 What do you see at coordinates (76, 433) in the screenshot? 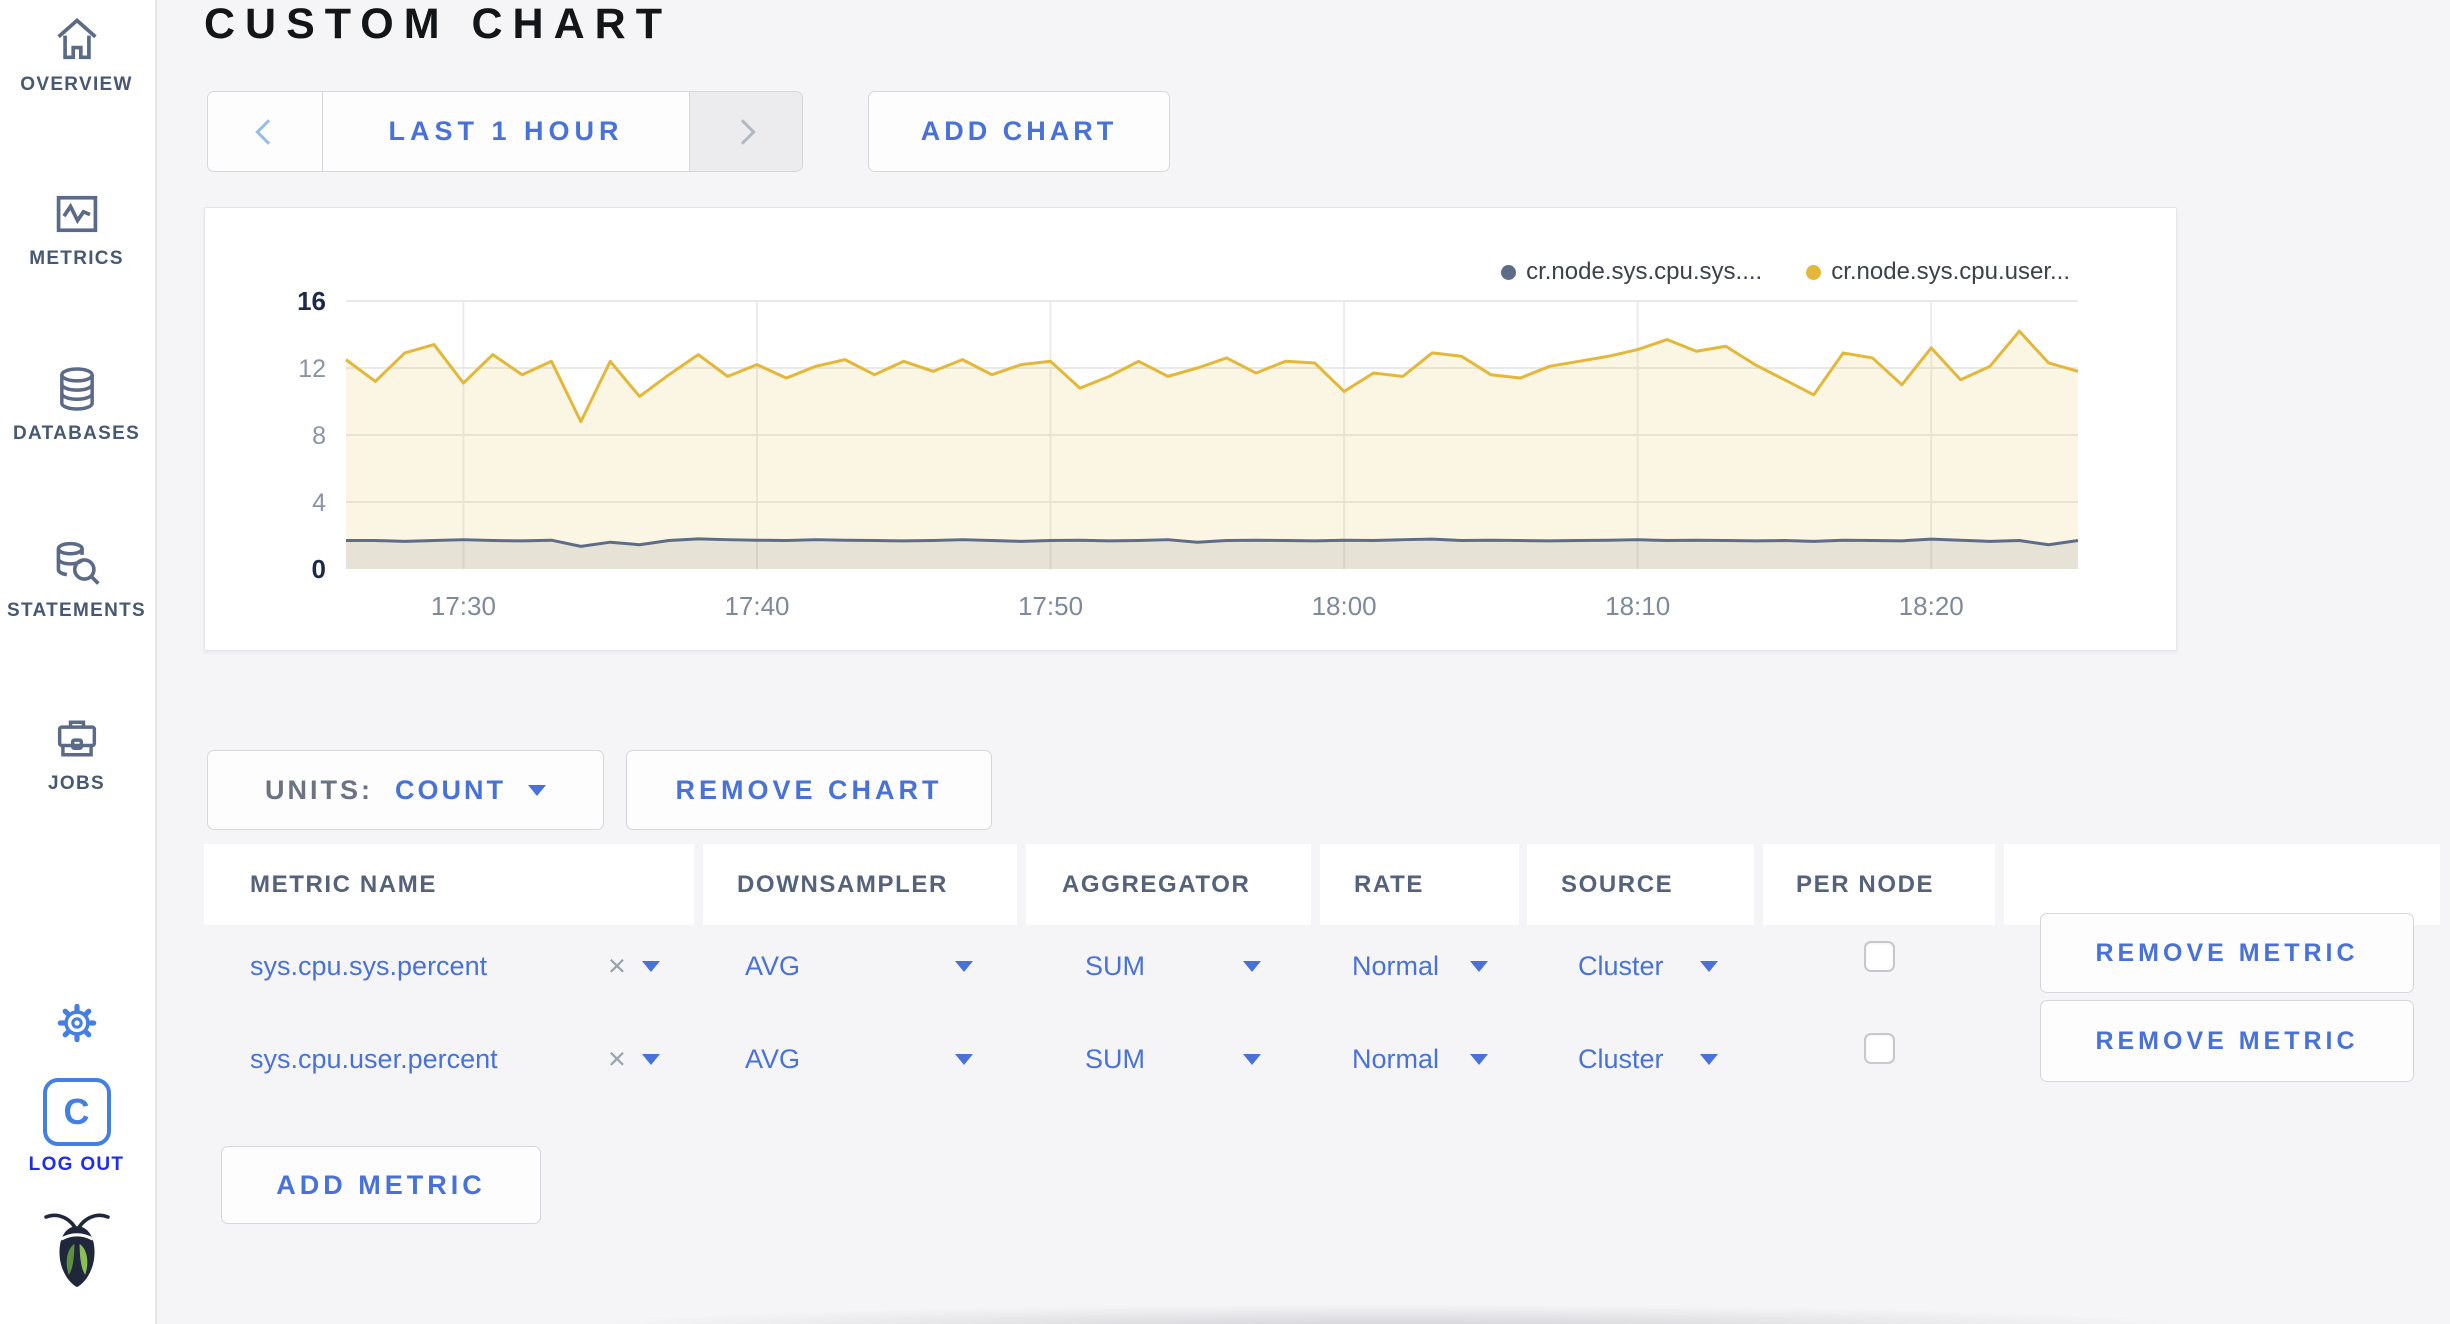
I see `sidebar-item-label: DATABASES` at bounding box center [76, 433].